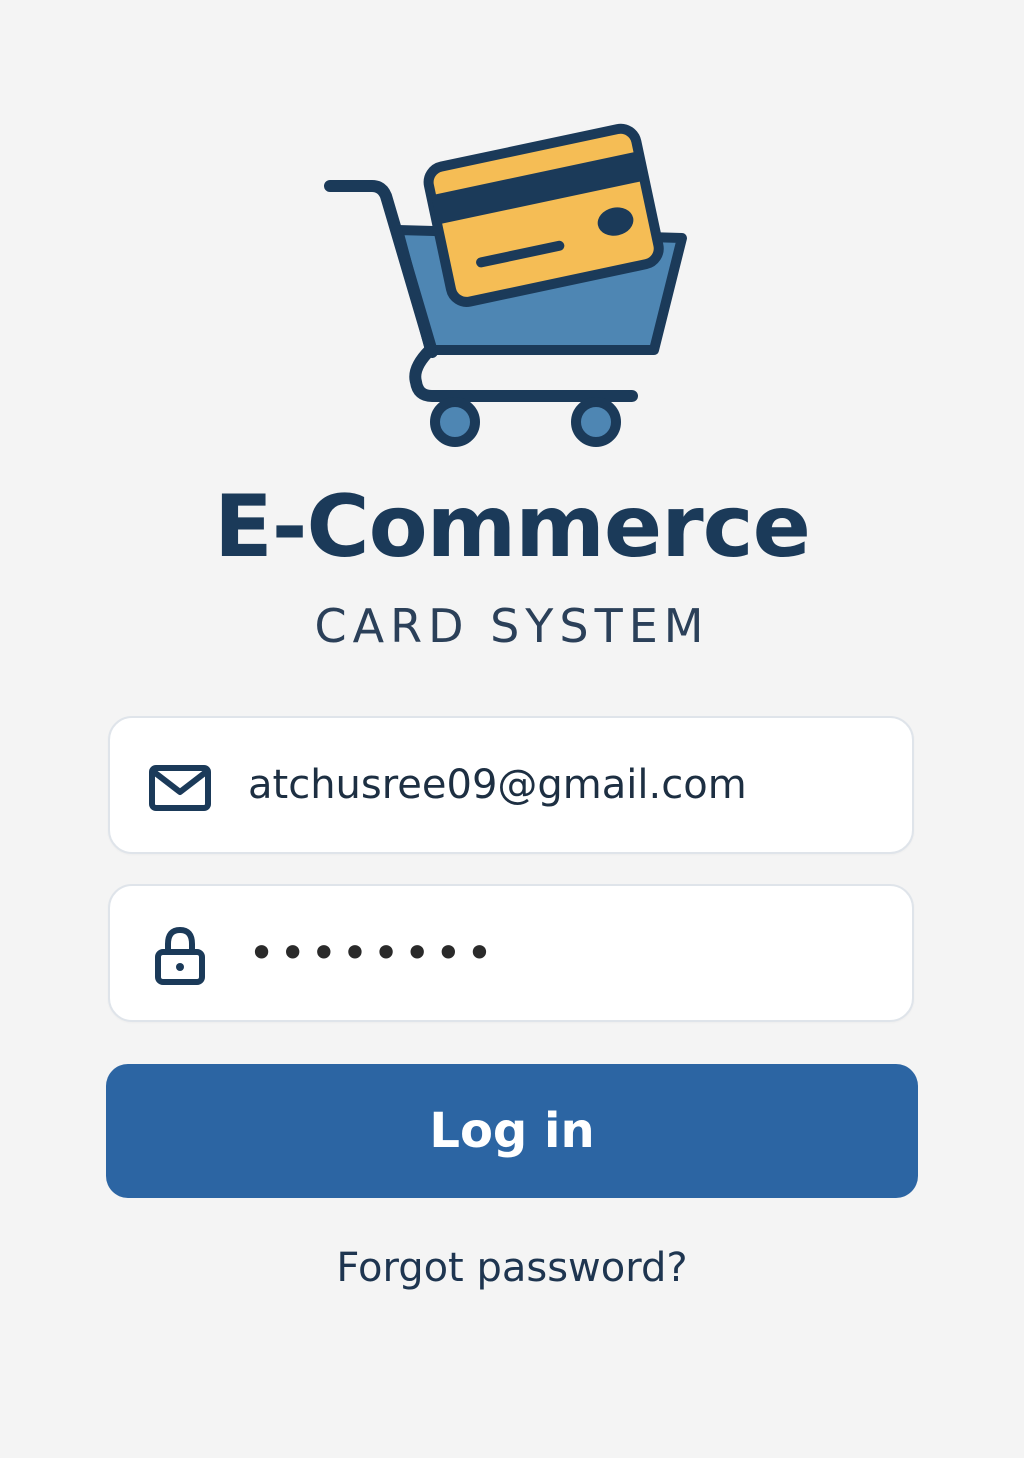 The height and width of the screenshot is (1458, 1024). Describe the element at coordinates (180, 955) in the screenshot. I see `lock-icon` at that location.